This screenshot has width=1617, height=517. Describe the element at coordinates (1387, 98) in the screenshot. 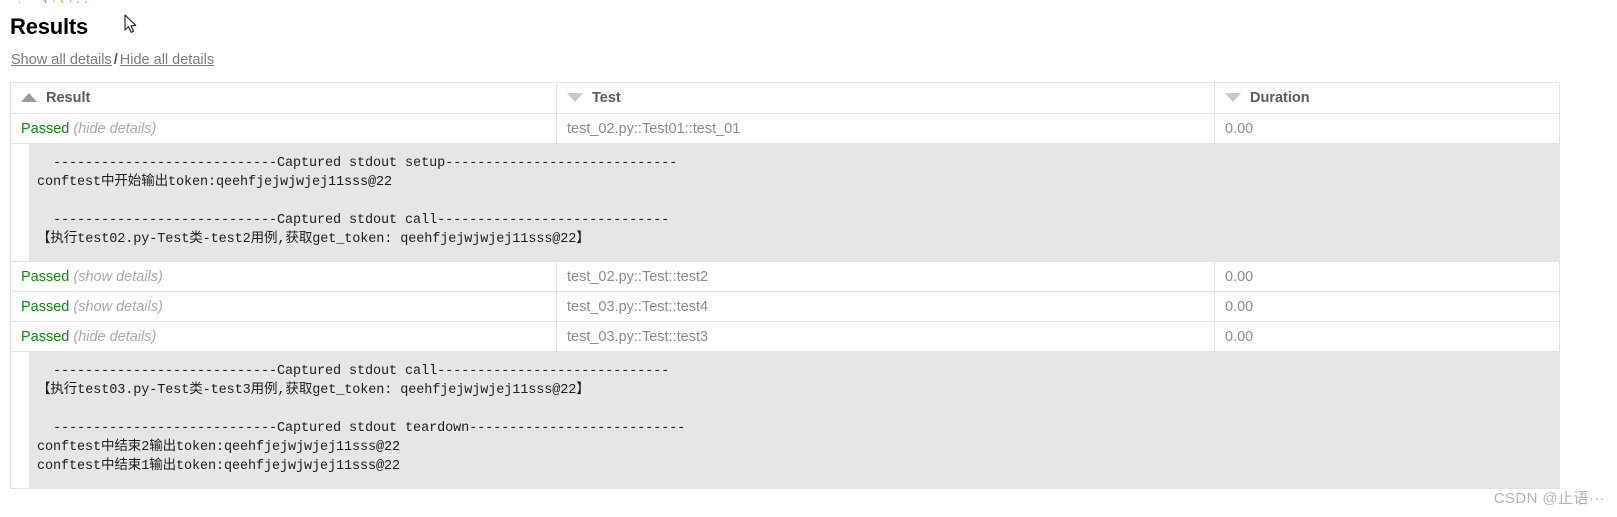

I see `column-header-duration: Duration` at that location.